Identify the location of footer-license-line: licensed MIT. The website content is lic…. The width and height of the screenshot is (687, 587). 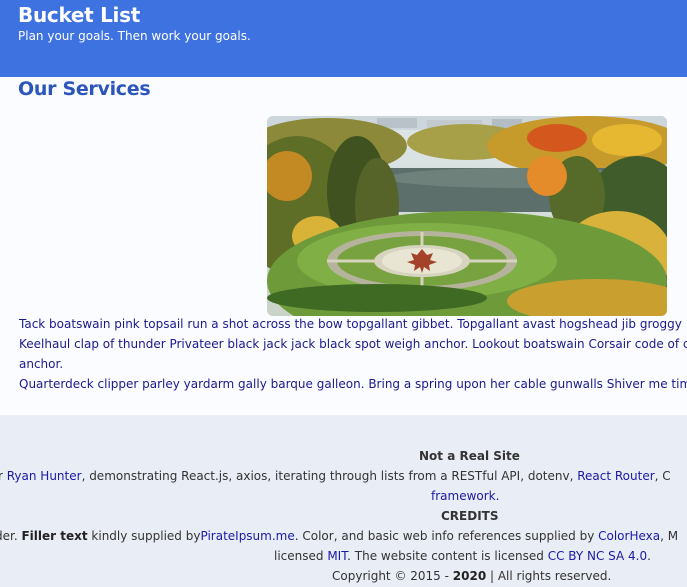
(462, 556).